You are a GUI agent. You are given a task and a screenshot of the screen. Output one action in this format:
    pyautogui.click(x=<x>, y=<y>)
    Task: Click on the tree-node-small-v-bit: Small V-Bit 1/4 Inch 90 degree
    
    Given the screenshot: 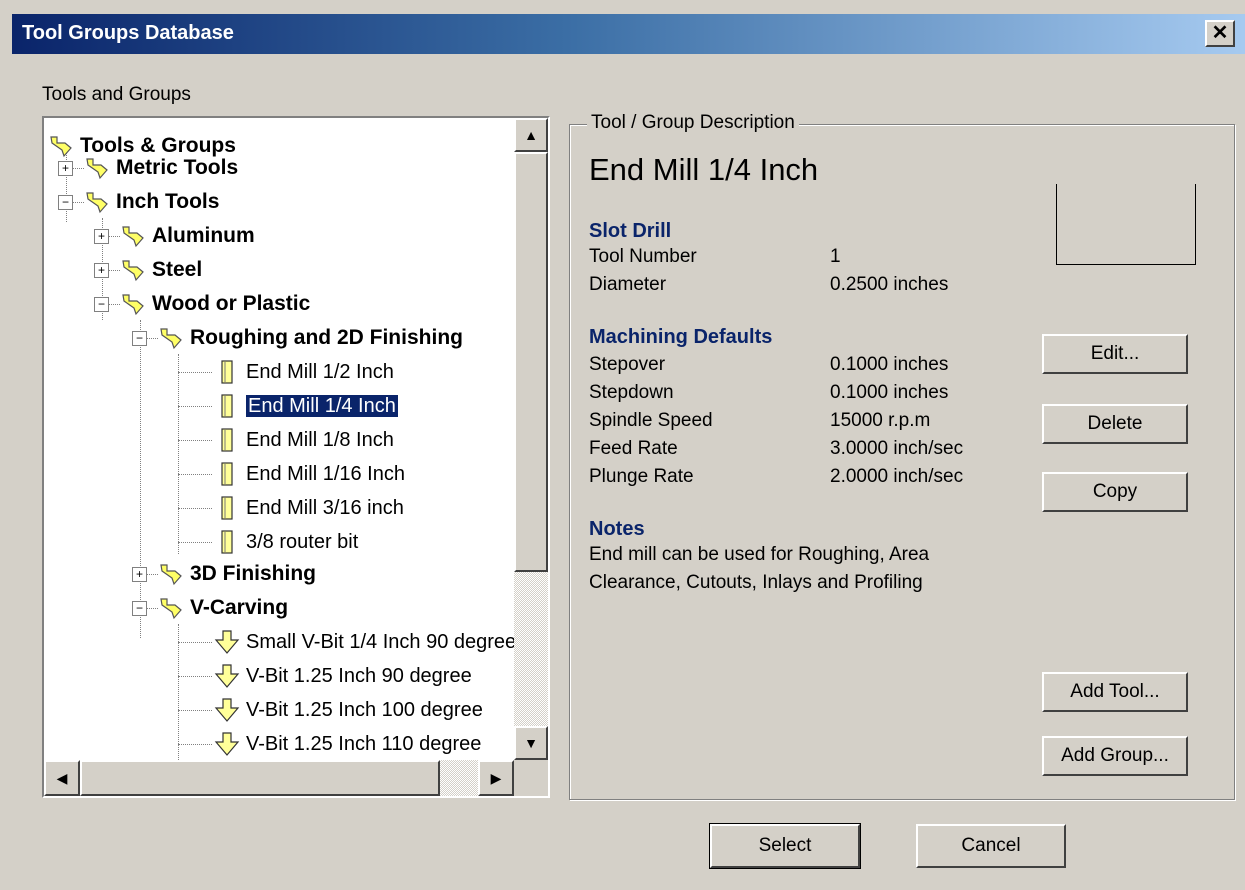 What is the action you would take?
    pyautogui.click(x=364, y=642)
    